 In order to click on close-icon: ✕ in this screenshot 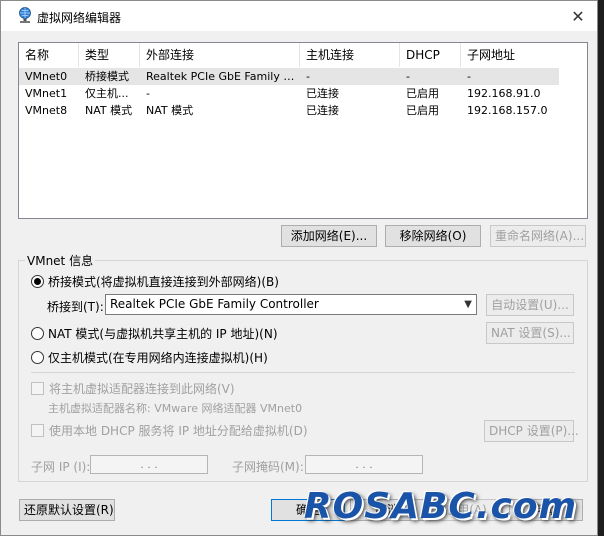, I will do `click(578, 16)`.